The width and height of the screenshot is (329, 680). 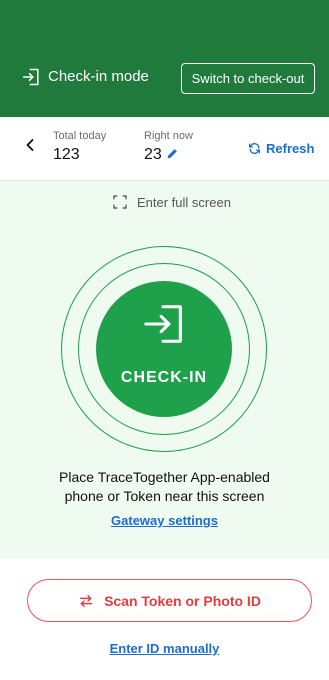 What do you see at coordinates (254, 148) in the screenshot?
I see `refresh-icon` at bounding box center [254, 148].